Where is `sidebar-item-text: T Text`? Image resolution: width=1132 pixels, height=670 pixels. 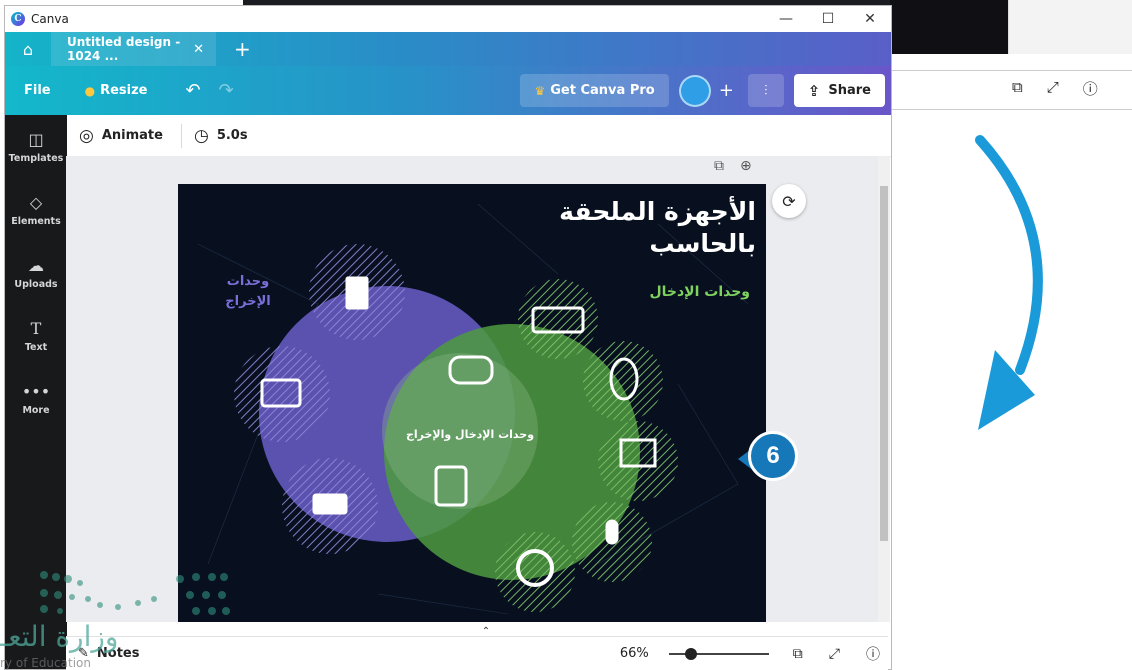 sidebar-item-text: T Text is located at coordinates (36, 335).